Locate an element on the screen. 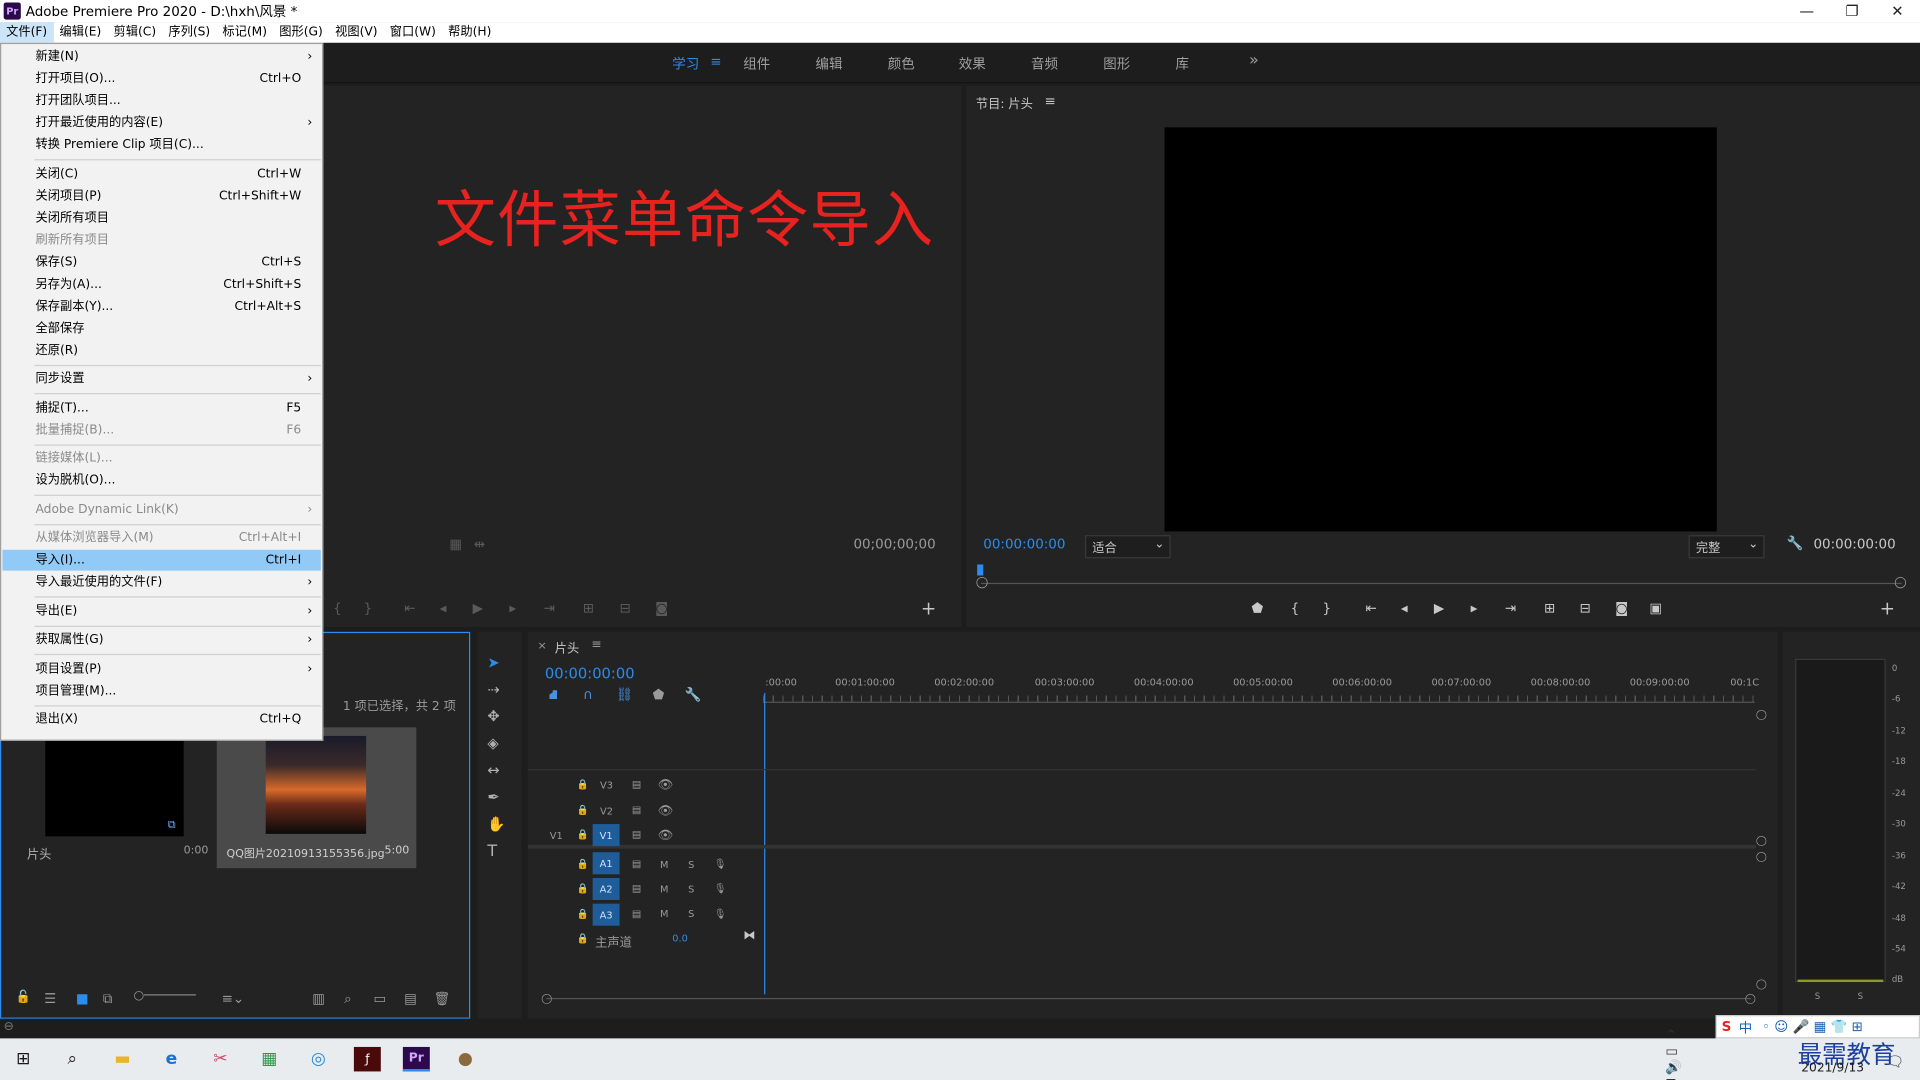 This screenshot has height=1080, width=1920. track-select-tool-icon: ⇢ is located at coordinates (493, 689).